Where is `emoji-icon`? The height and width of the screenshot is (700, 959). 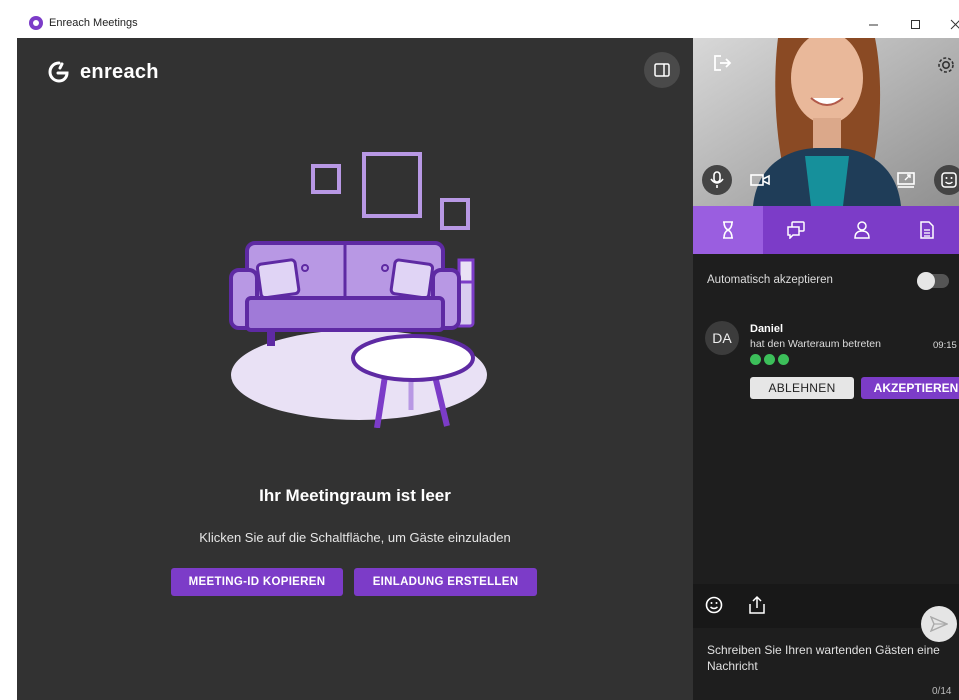 emoji-icon is located at coordinates (949, 180).